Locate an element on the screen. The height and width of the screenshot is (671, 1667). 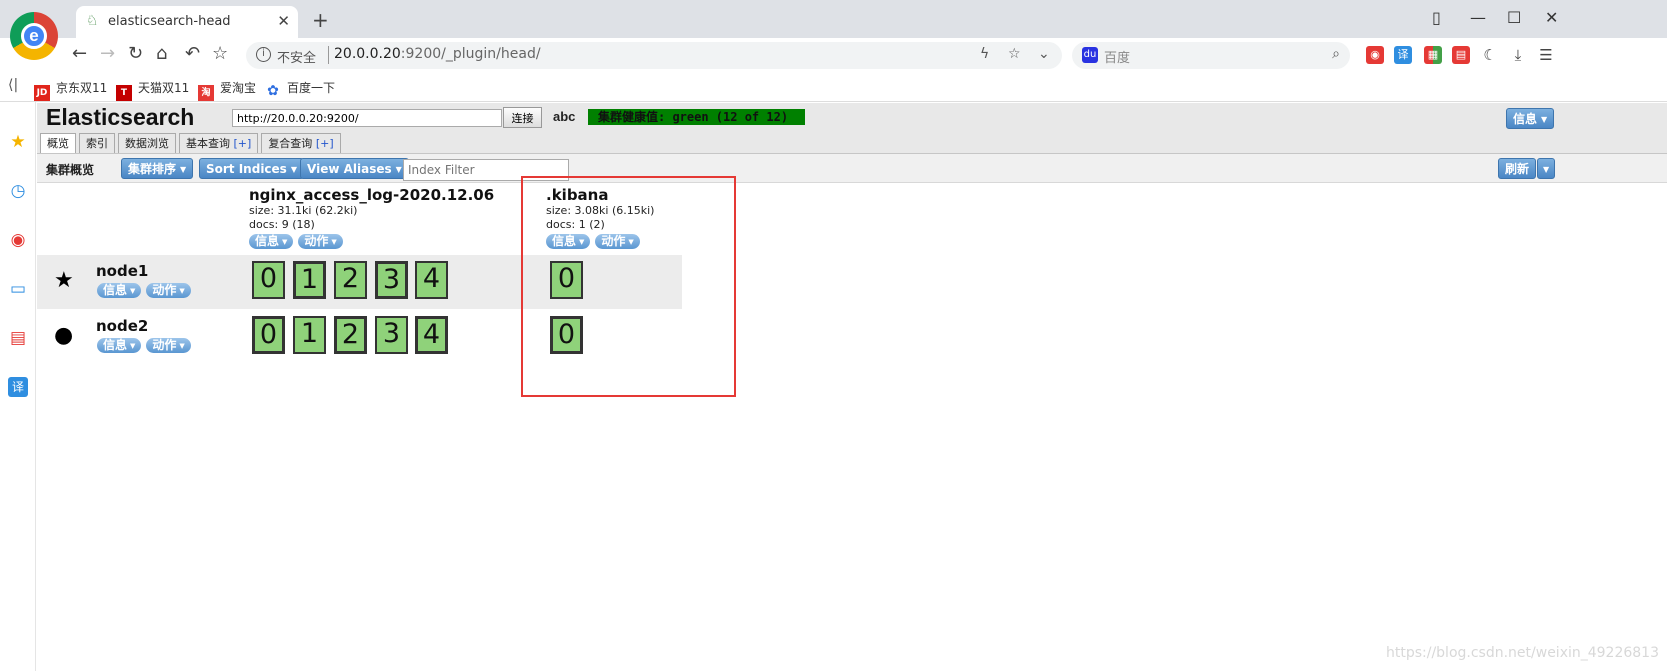
browser-sidebar: ★ ◷ ◉ ▭ ▤ 译 is located at coordinates (18, 386).